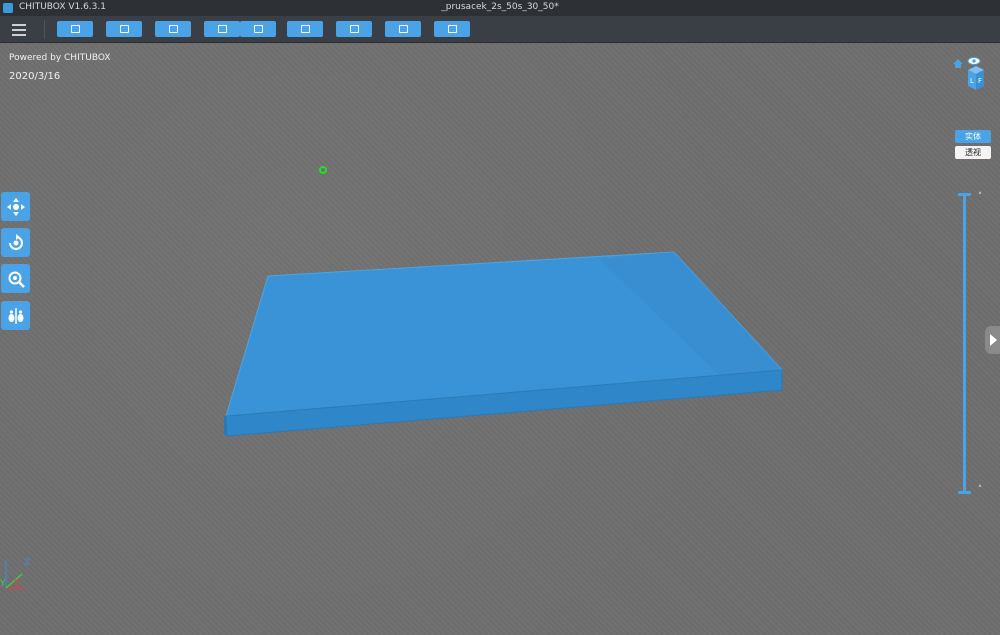 The image size is (1000, 635). I want to click on hierarchy-button, so click(354, 29).